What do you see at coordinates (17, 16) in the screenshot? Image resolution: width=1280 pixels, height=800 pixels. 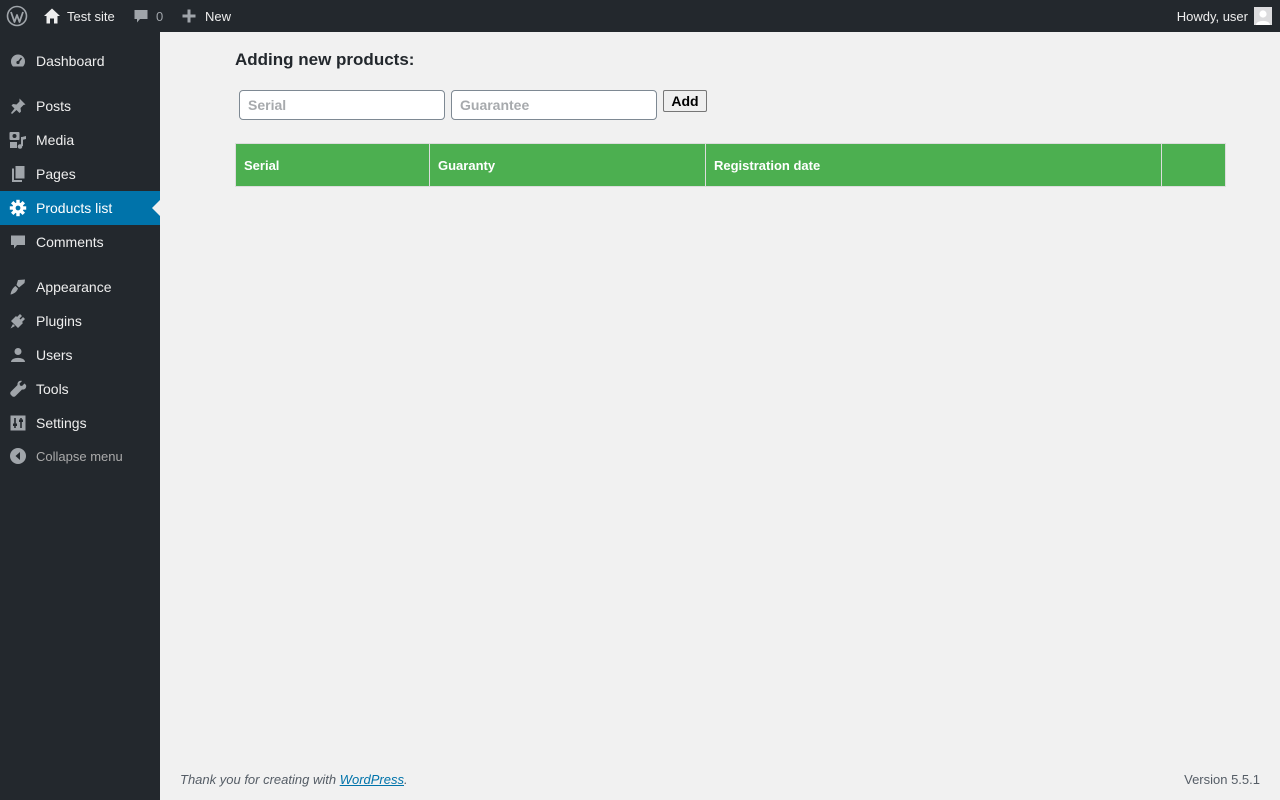 I see `wordpress-logo-icon` at bounding box center [17, 16].